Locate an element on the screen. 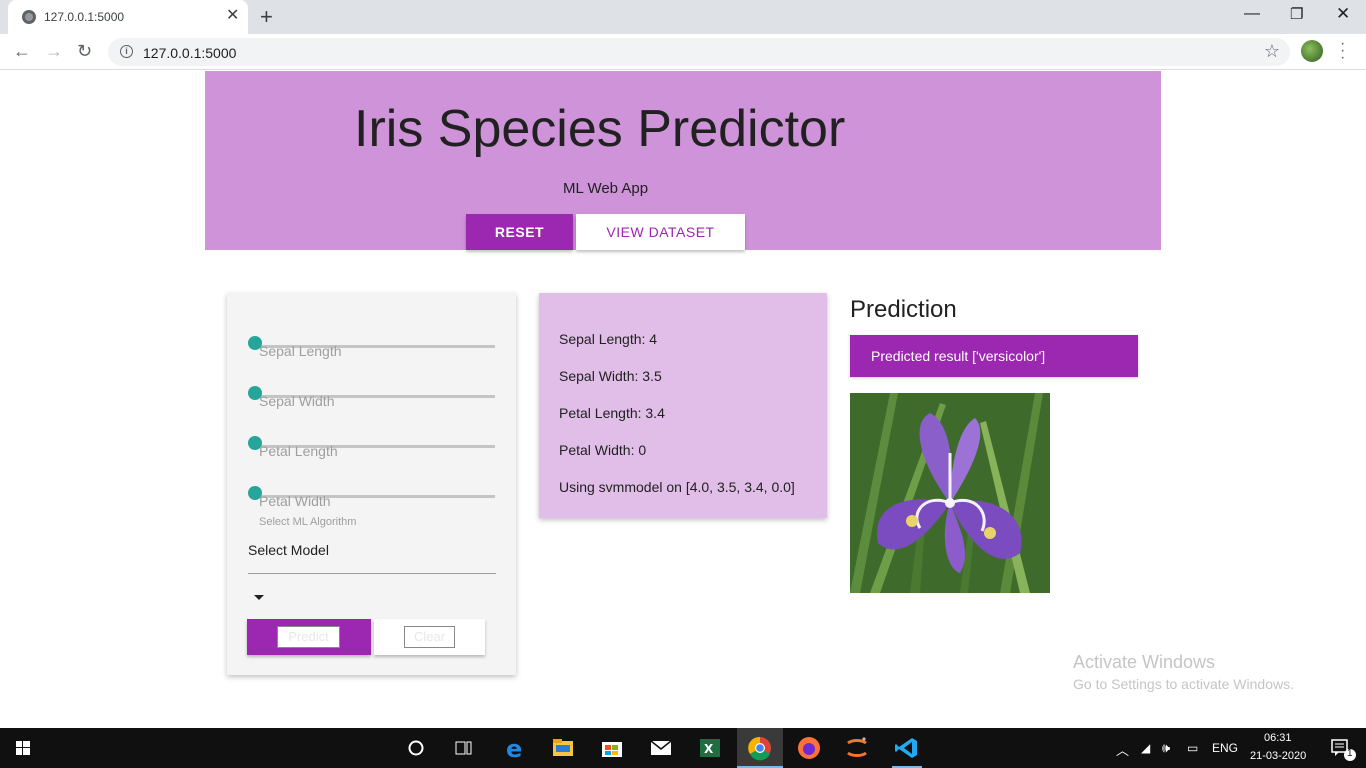 The height and width of the screenshot is (768, 1366). watermark-subtitle: Go to Settings to activate Windows. is located at coordinates (1183, 684).